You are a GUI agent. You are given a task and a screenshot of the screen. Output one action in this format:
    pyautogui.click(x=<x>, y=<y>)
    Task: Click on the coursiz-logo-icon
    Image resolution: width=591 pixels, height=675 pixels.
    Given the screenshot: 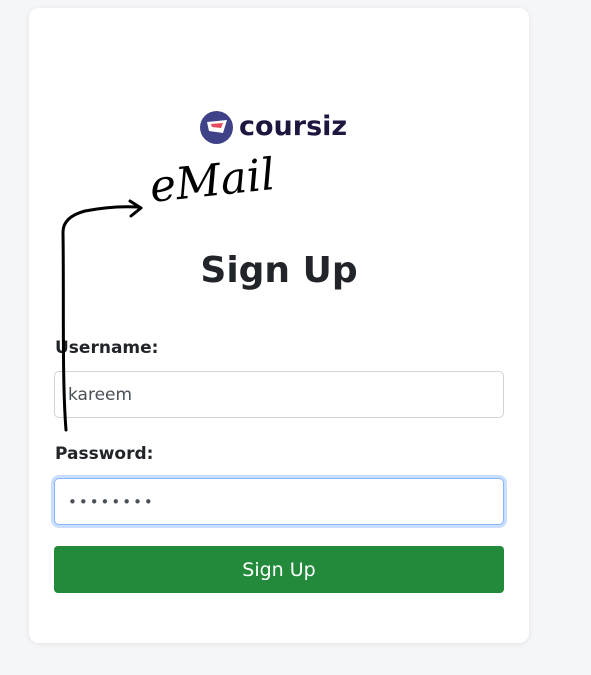 What is the action you would take?
    pyautogui.click(x=216, y=127)
    